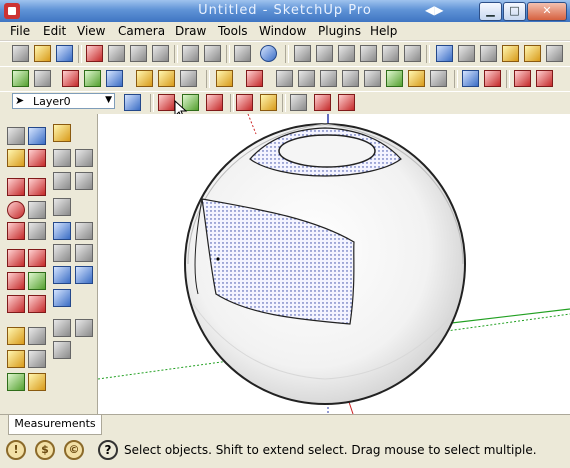 This screenshot has height=468, width=570. I want to click on offset-tool-icon, so click(37, 304).